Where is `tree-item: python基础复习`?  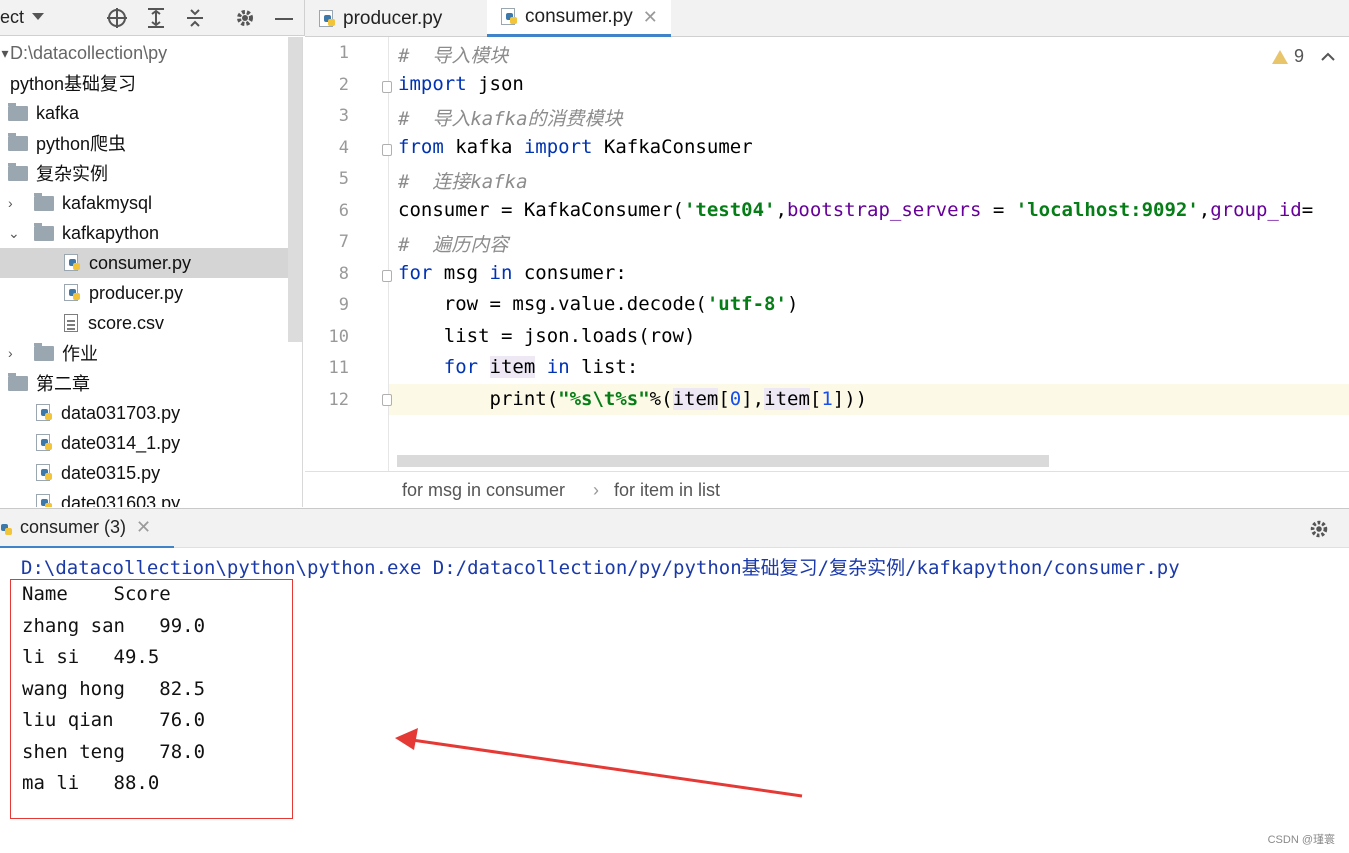
tree-item: python基础复习 is located at coordinates (144, 83).